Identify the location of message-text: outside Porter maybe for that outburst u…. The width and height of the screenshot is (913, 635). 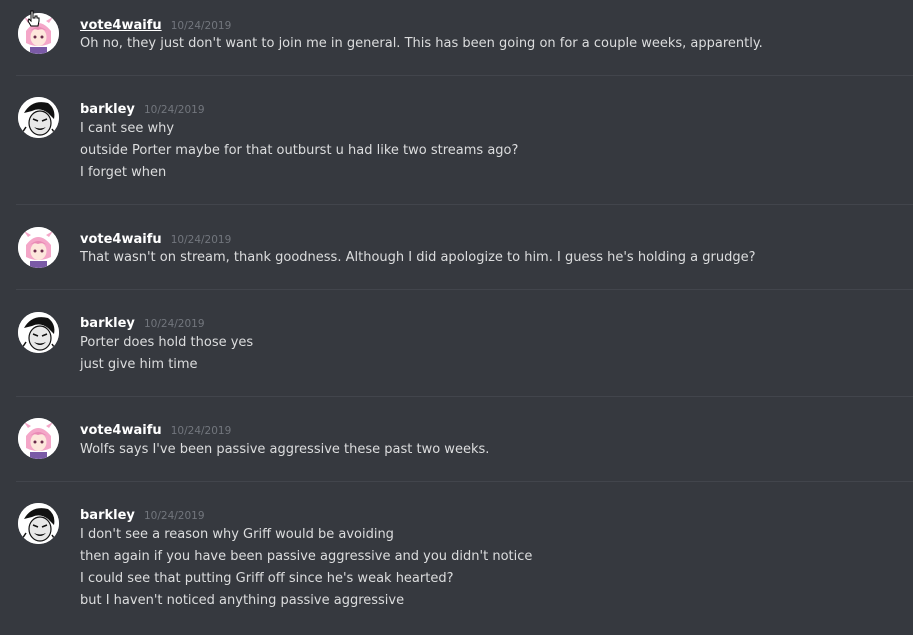
(299, 150).